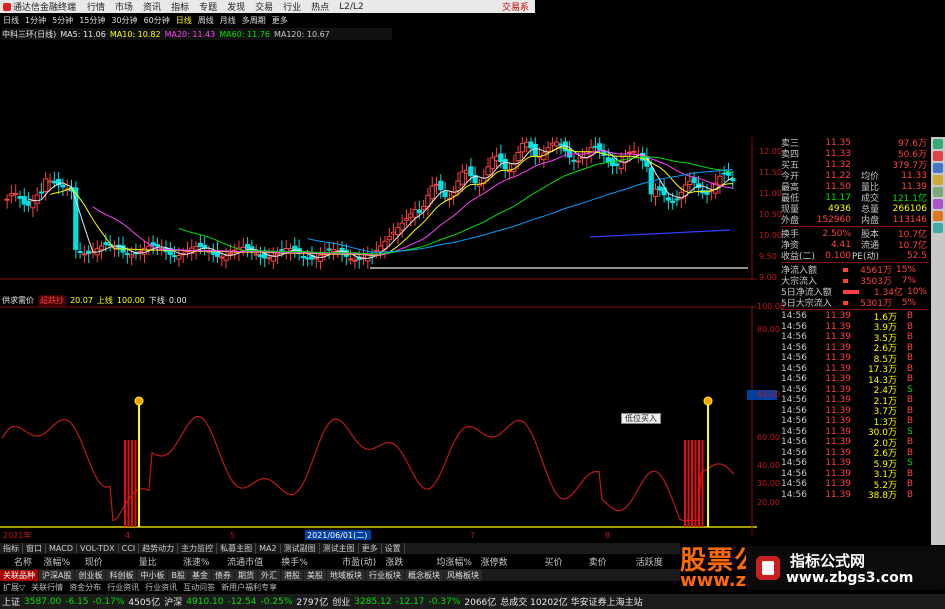  What do you see at coordinates (513, 561) in the screenshot?
I see `column-header: 涨停数` at bounding box center [513, 561].